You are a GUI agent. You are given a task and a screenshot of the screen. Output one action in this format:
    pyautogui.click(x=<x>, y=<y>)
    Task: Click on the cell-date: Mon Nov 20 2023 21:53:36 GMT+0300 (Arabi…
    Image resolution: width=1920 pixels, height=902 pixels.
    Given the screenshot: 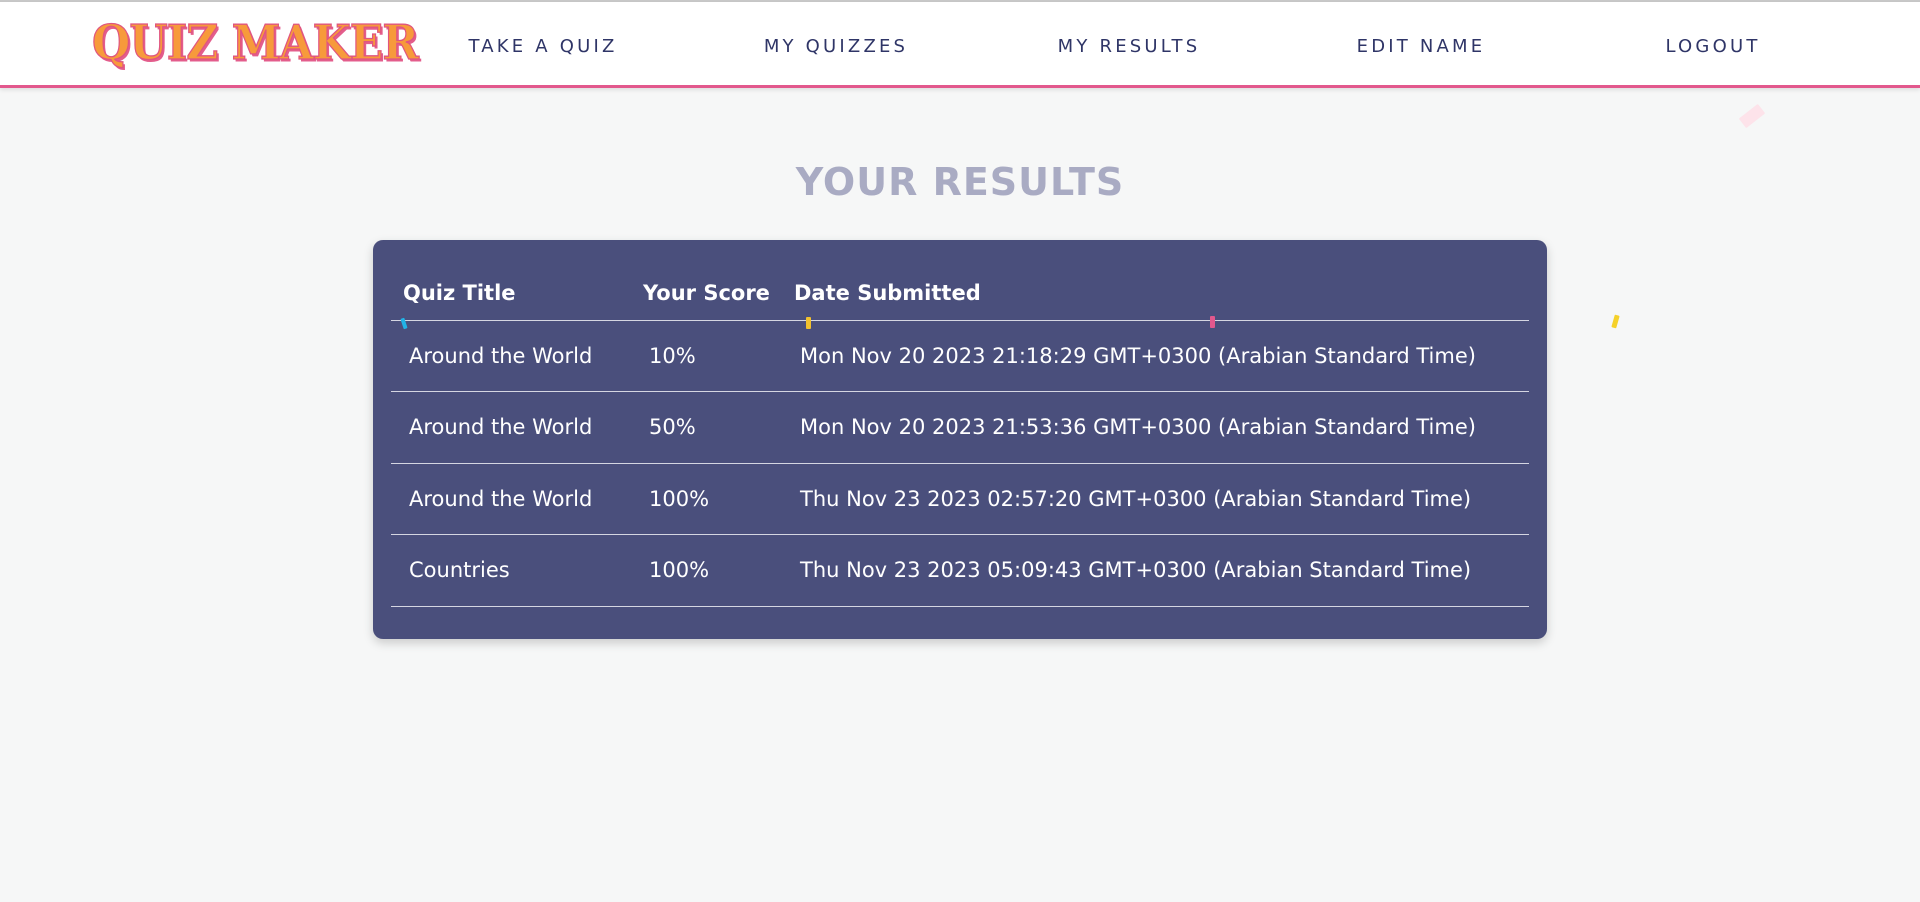 What is the action you would take?
    pyautogui.click(x=1155, y=427)
    